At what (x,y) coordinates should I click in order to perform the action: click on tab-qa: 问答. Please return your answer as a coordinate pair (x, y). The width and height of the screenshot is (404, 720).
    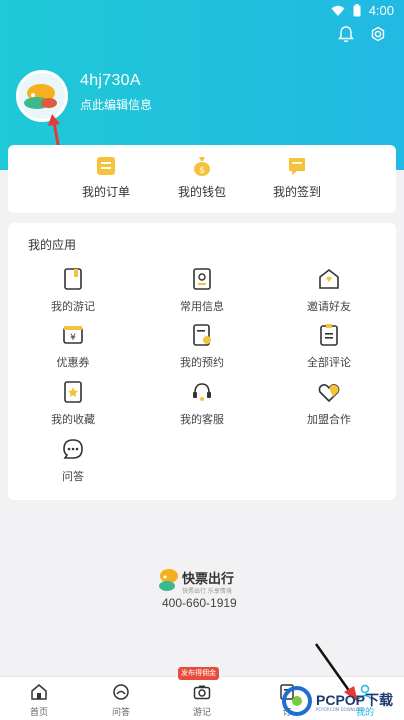
    Looking at the image, I should click on (121, 700).